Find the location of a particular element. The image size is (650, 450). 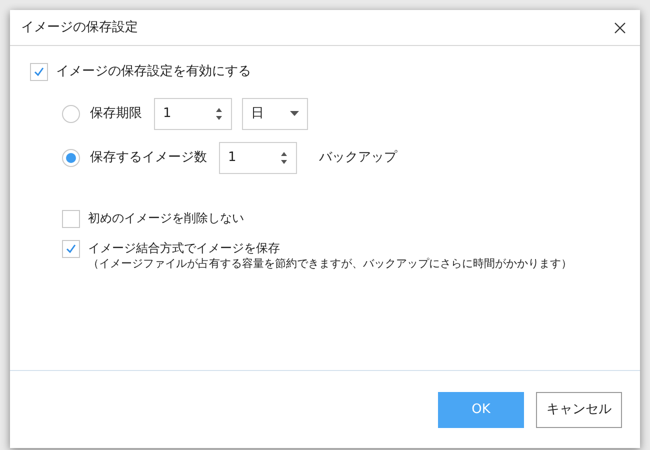

checkbox-label: 初めのイメージを削除しない is located at coordinates (166, 218).